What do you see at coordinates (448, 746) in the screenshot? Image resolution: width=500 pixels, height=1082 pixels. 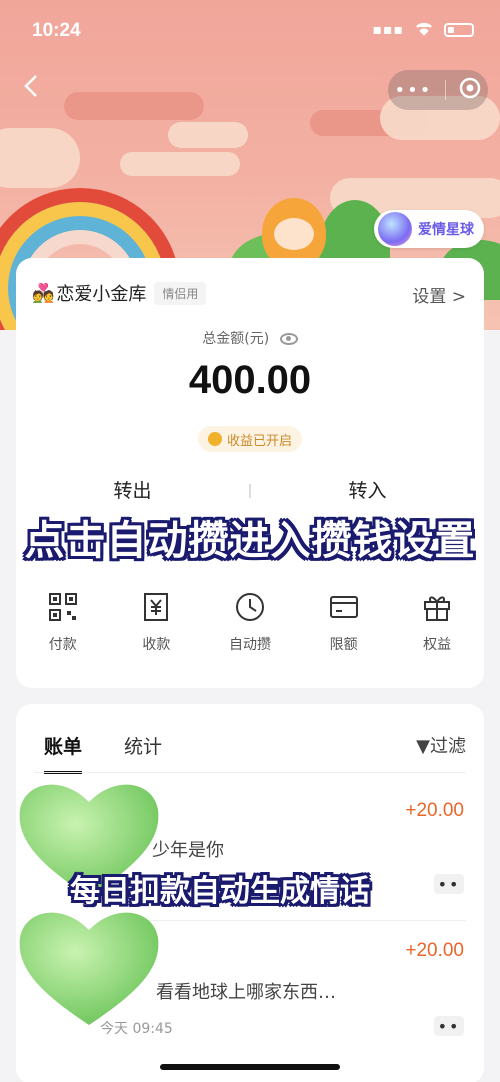 I see `filter-label: 过滤` at bounding box center [448, 746].